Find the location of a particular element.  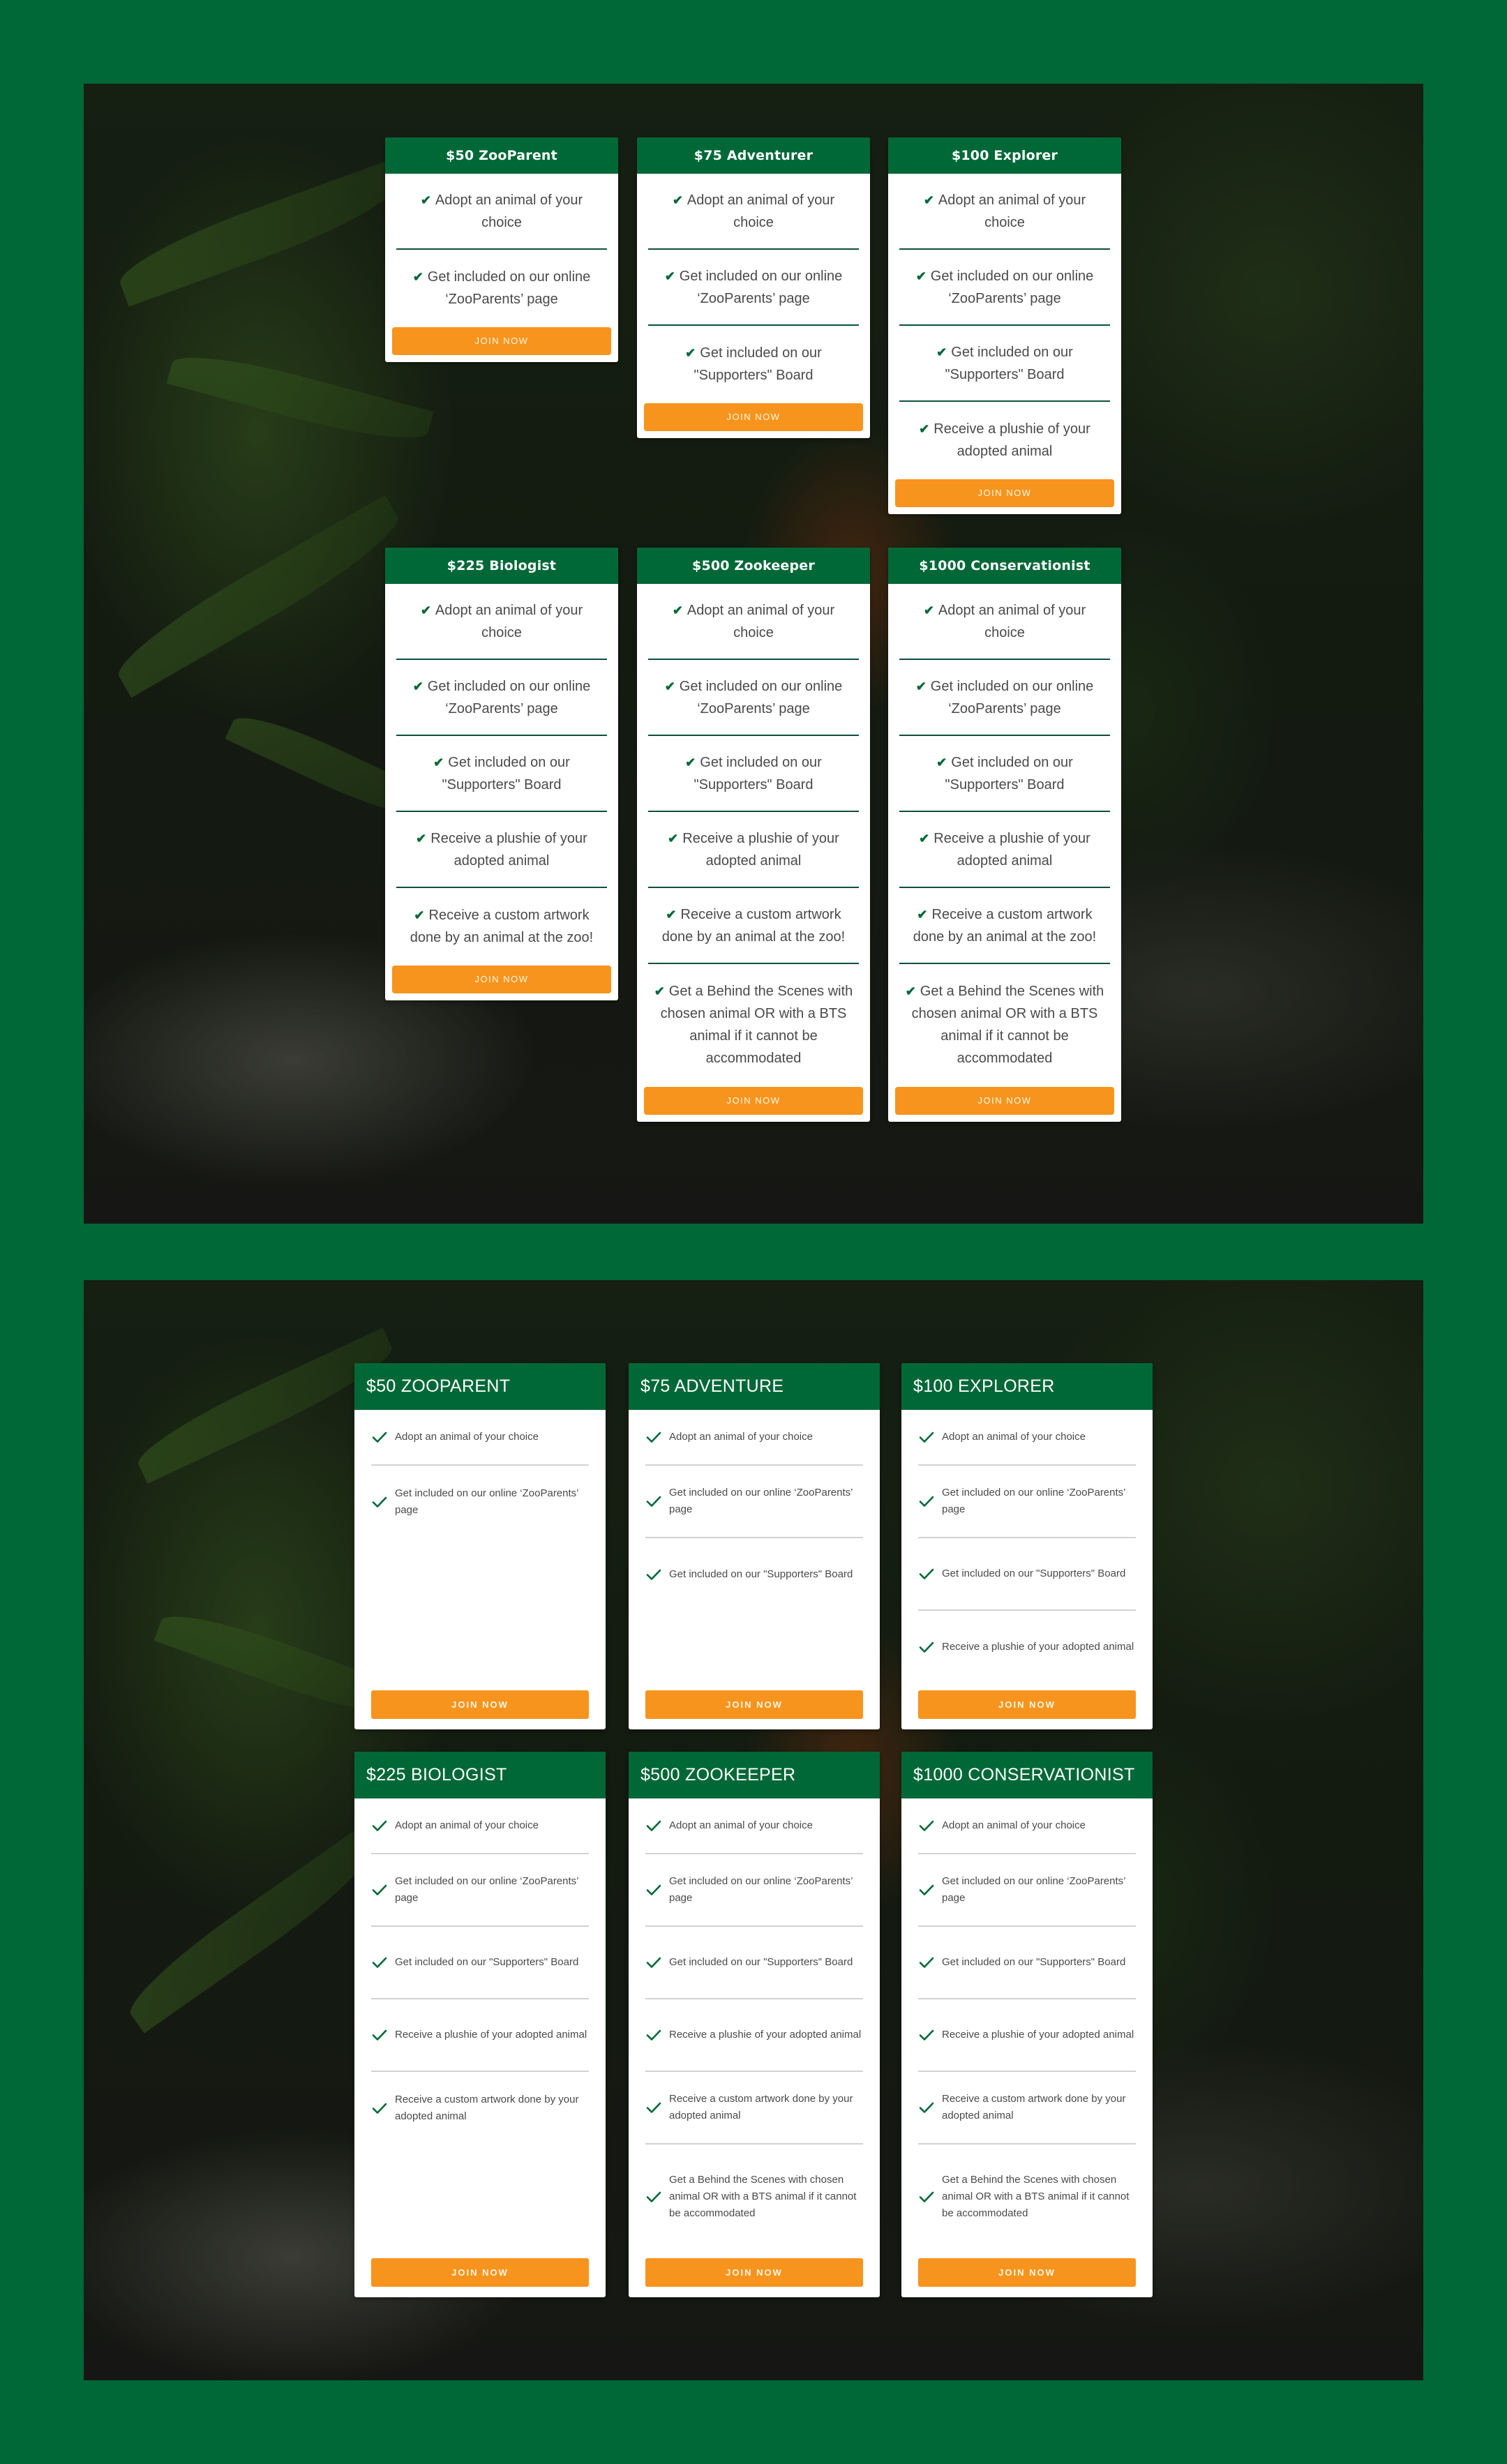

feature-item: ✔ Adopt an animal of your choice is located at coordinates (1004, 622).